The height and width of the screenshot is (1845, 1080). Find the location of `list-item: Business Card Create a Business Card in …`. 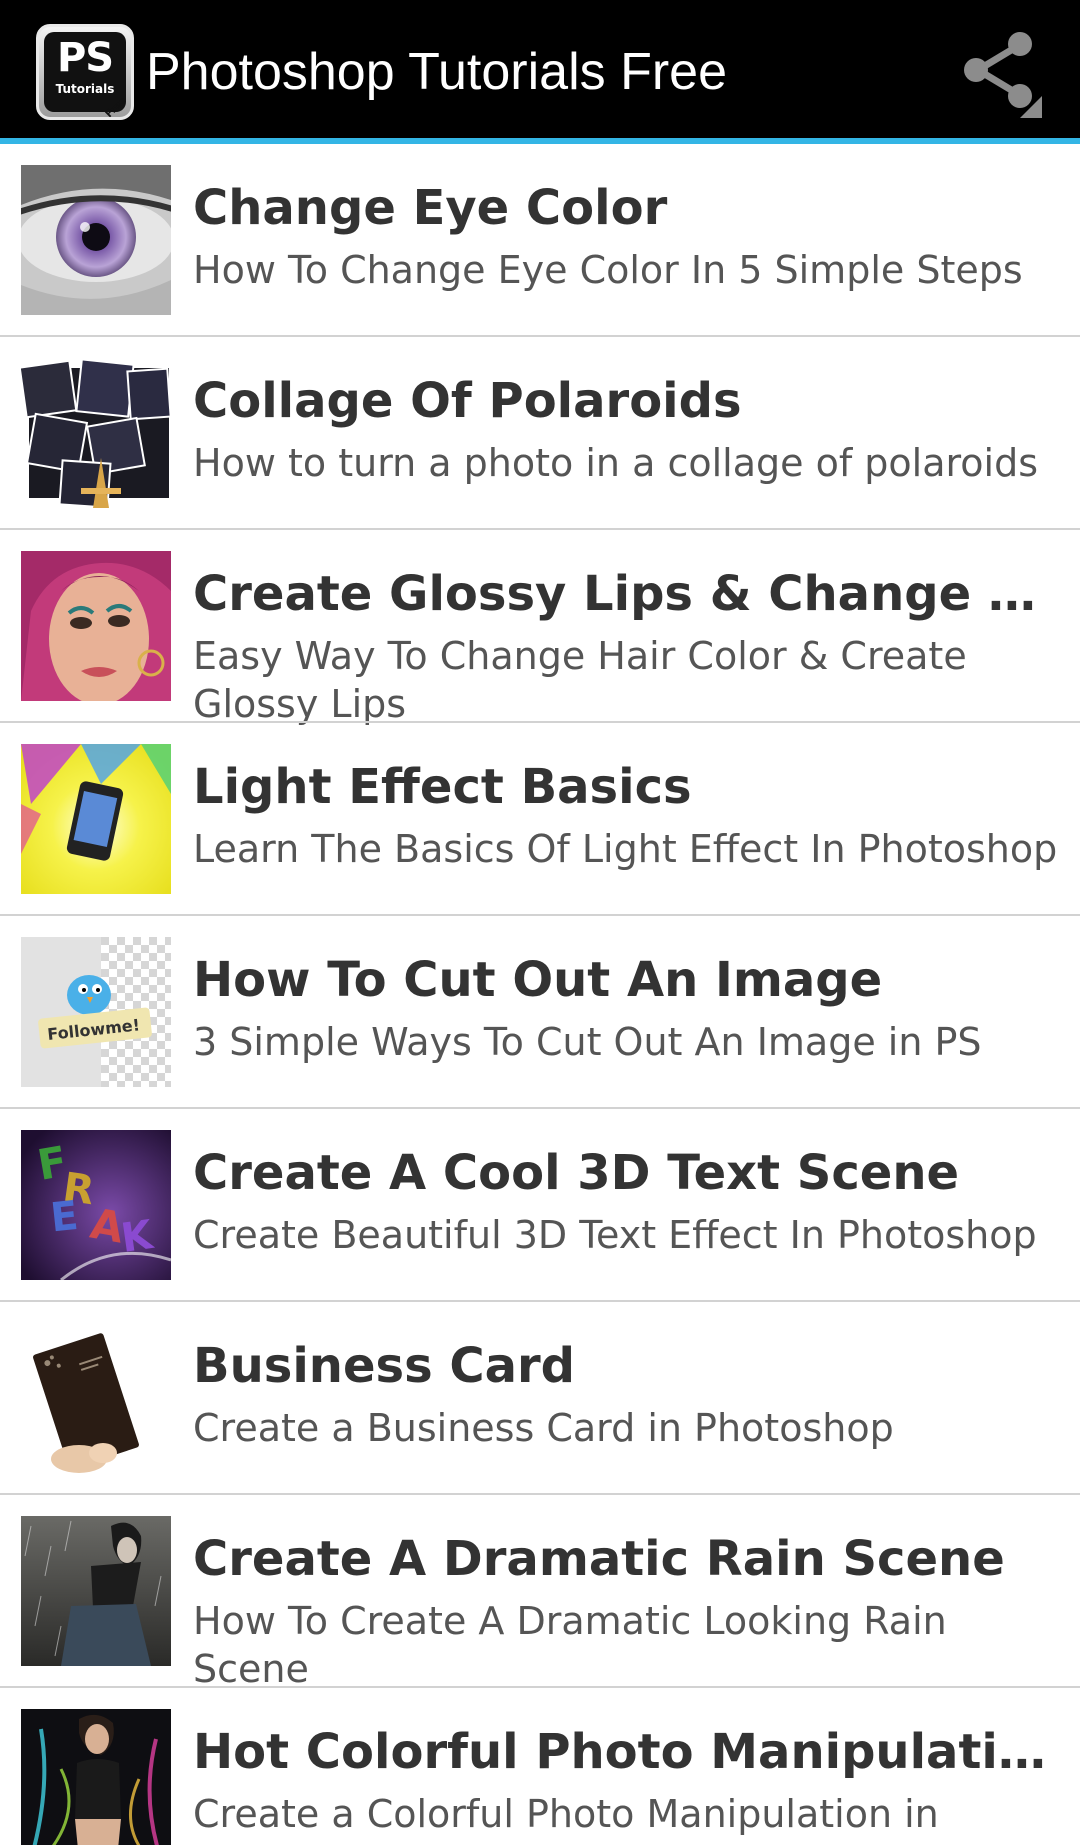

list-item: Business Card Create a Business Card in … is located at coordinates (540, 1398).